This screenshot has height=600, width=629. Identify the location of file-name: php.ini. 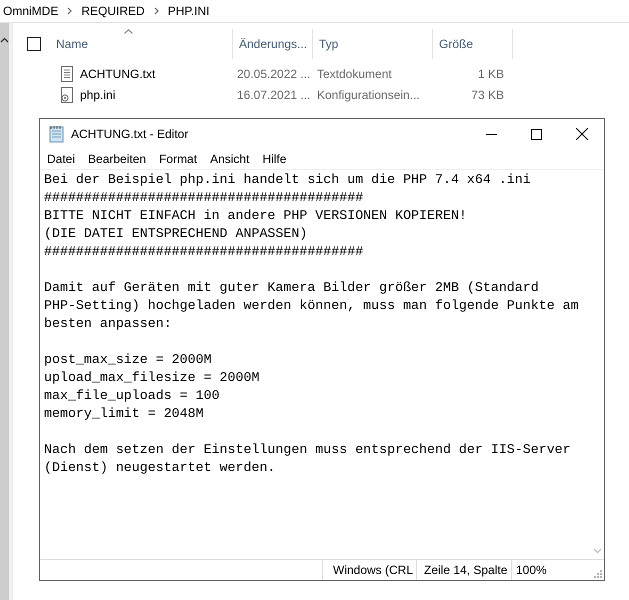
(98, 95).